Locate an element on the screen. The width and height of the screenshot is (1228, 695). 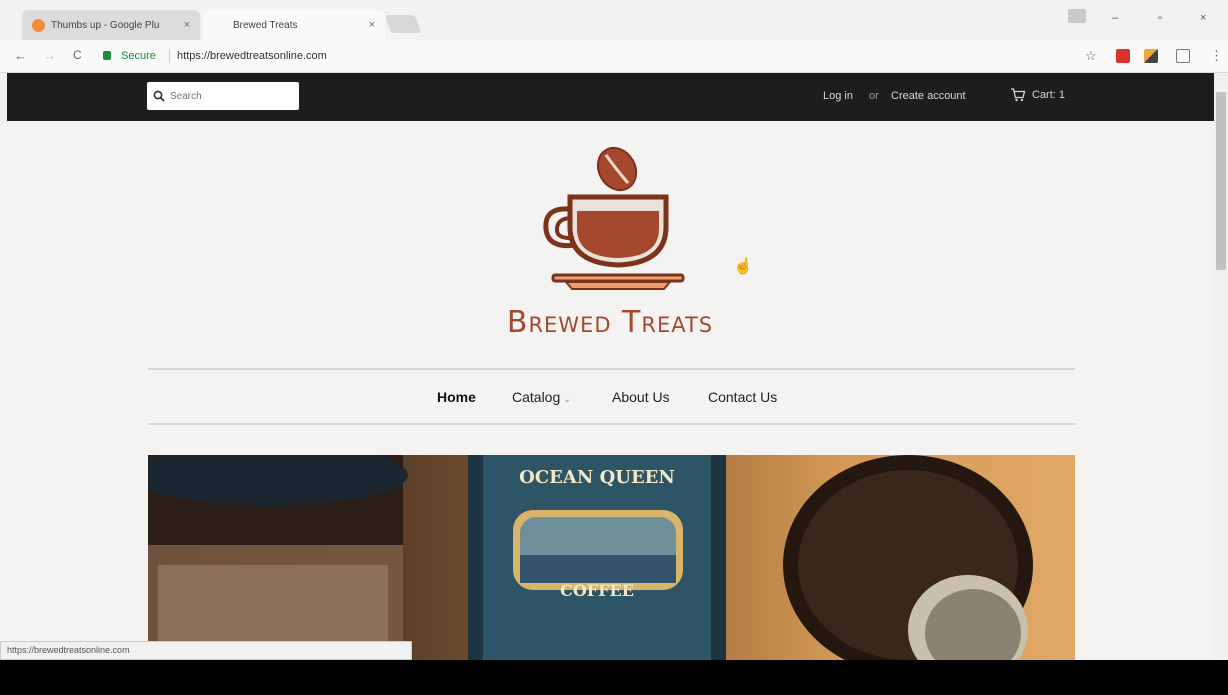
minimize-button: – is located at coordinates (1115, 18).